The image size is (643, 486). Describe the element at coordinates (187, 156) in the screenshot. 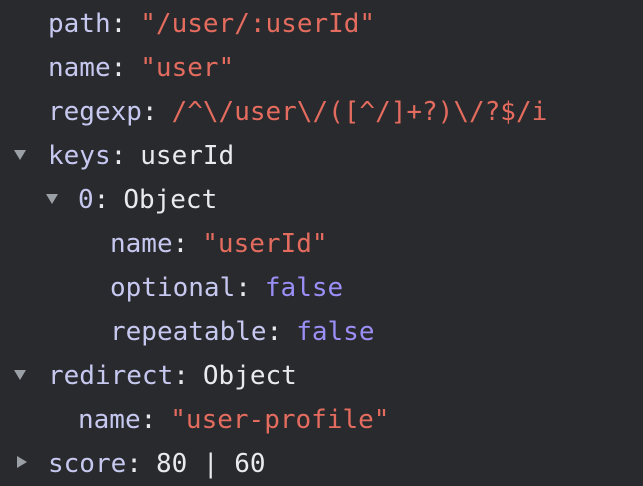

I see `property-value-preview: userId` at that location.